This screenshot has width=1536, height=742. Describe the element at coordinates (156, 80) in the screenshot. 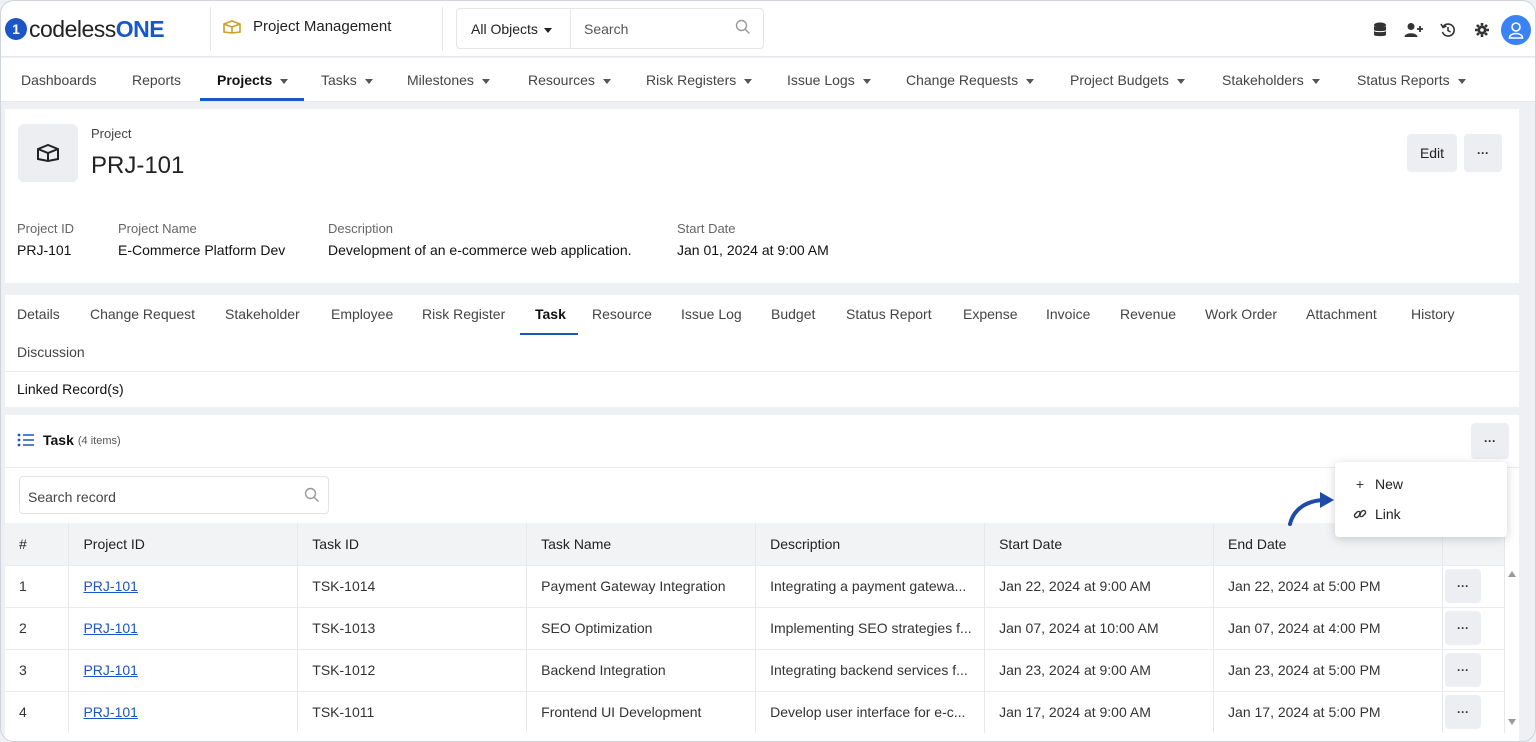

I see `nav-reports: Reports` at that location.